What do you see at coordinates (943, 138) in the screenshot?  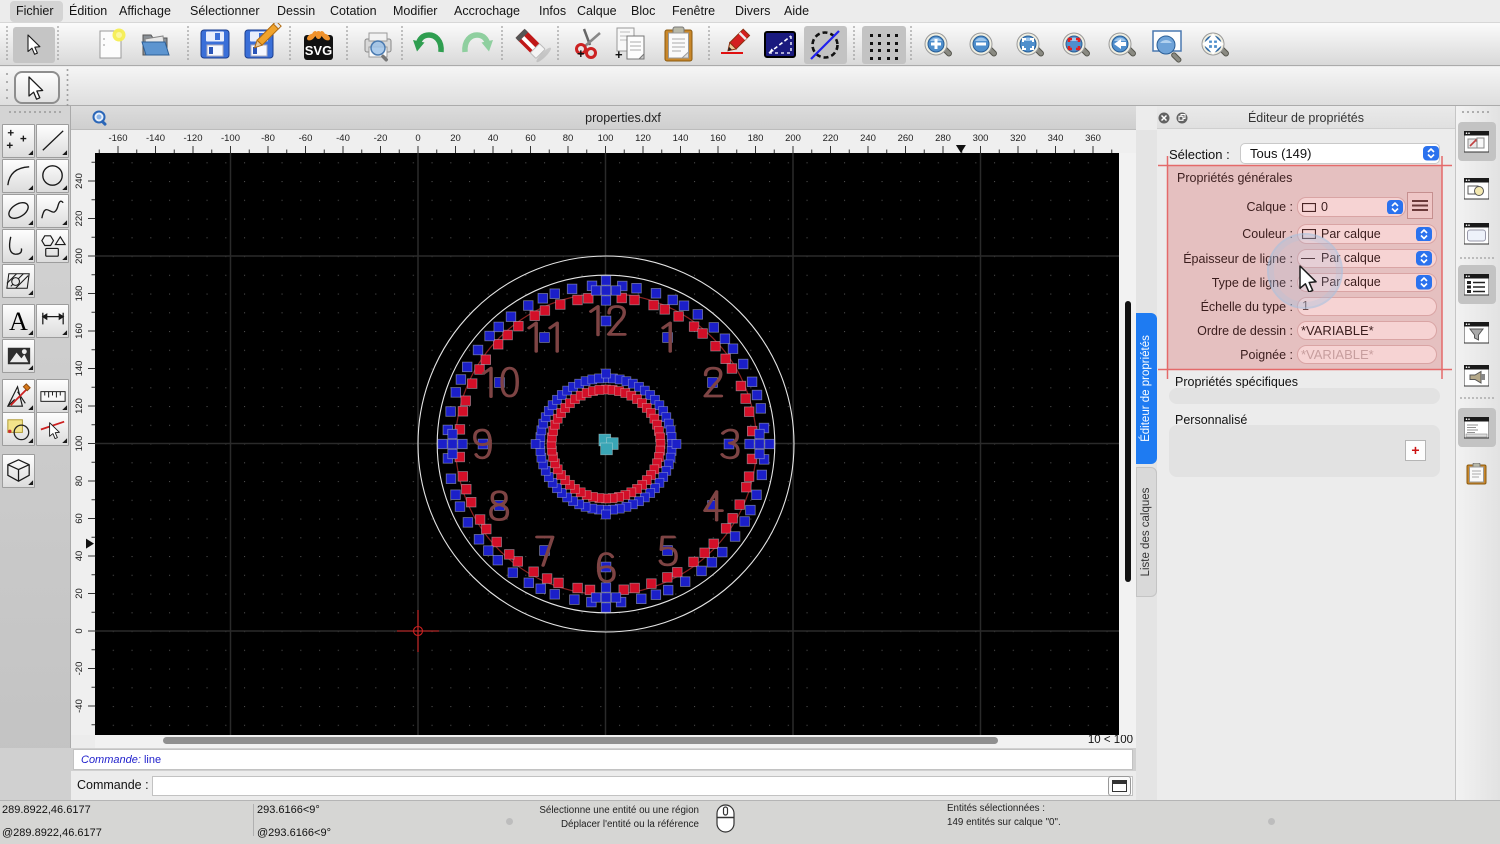 I see `svg-text: 280` at bounding box center [943, 138].